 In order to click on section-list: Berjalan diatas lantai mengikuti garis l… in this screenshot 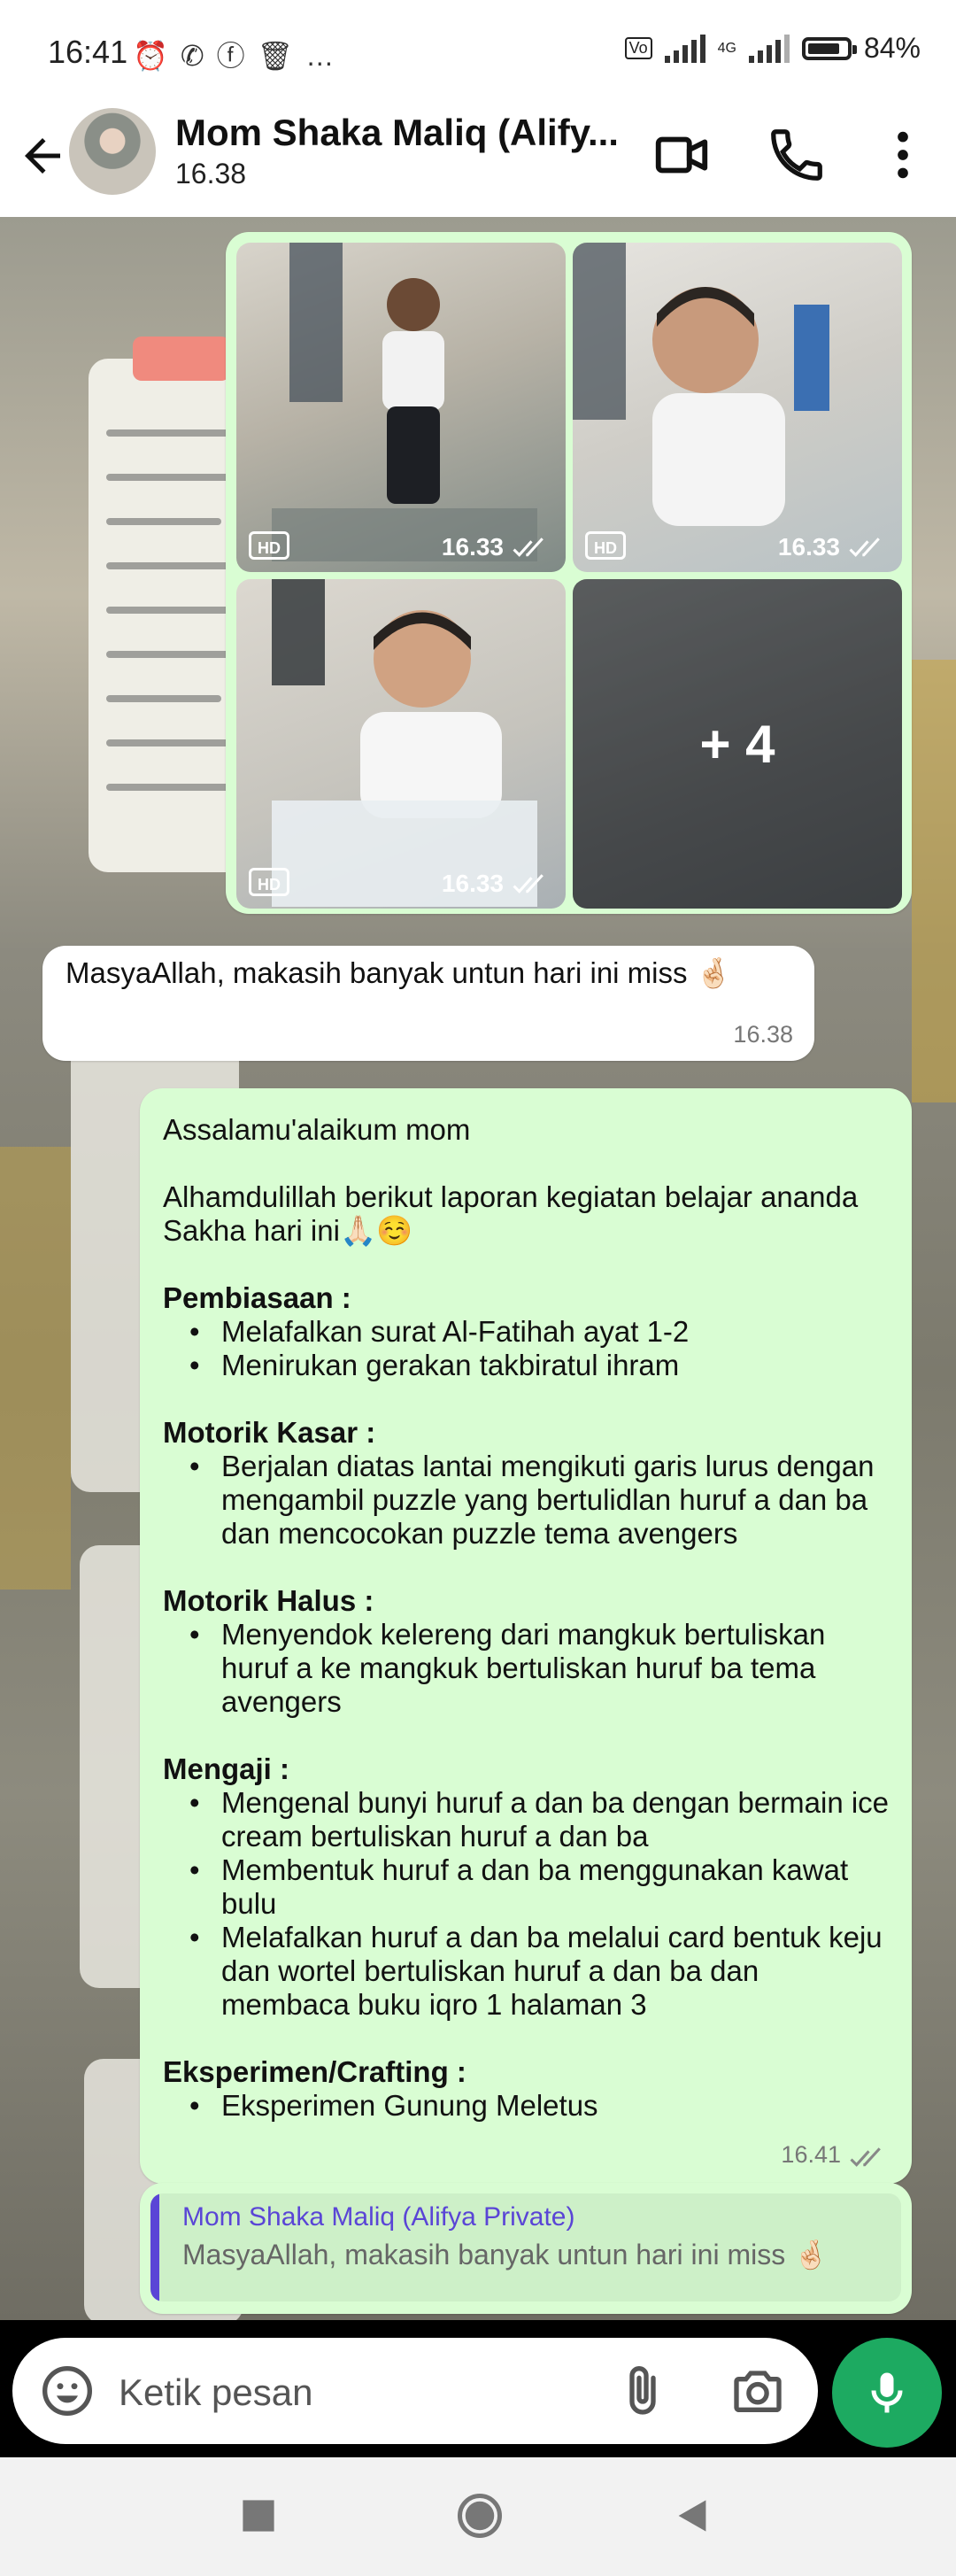, I will do `click(526, 1500)`.